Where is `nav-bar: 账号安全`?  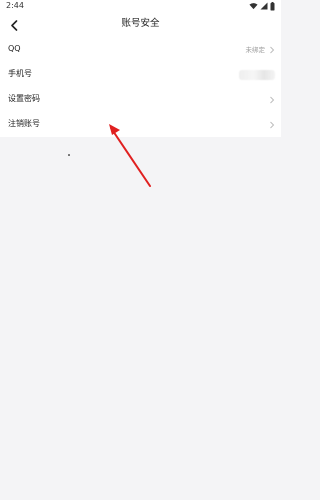 nav-bar: 账号安全 is located at coordinates (140, 25).